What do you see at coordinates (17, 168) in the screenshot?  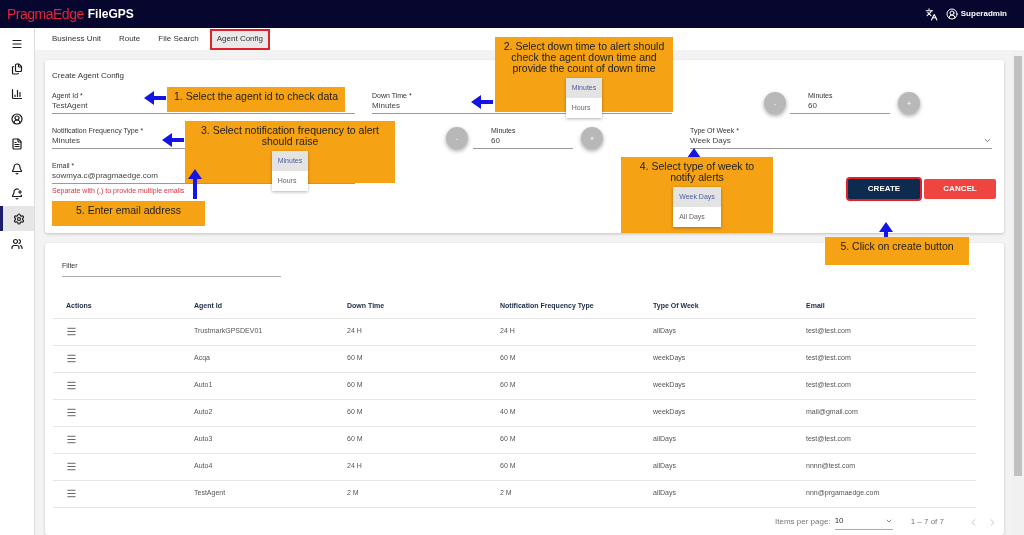 I see `bell-icon` at bounding box center [17, 168].